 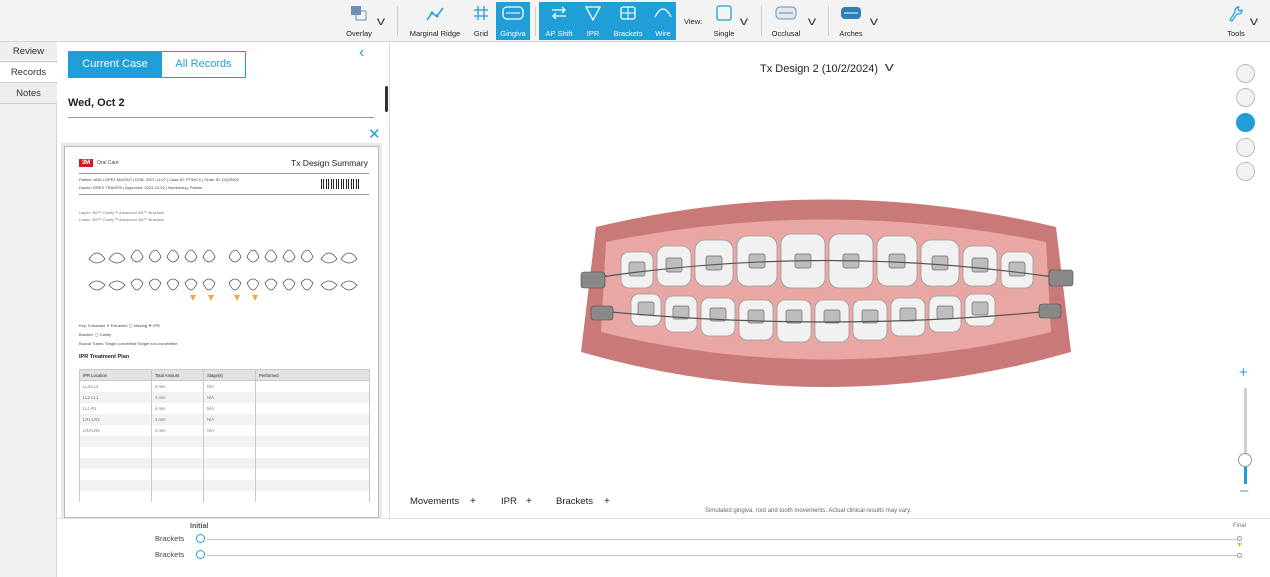 I want to click on timeline-track-lower, so click(x=724, y=555).